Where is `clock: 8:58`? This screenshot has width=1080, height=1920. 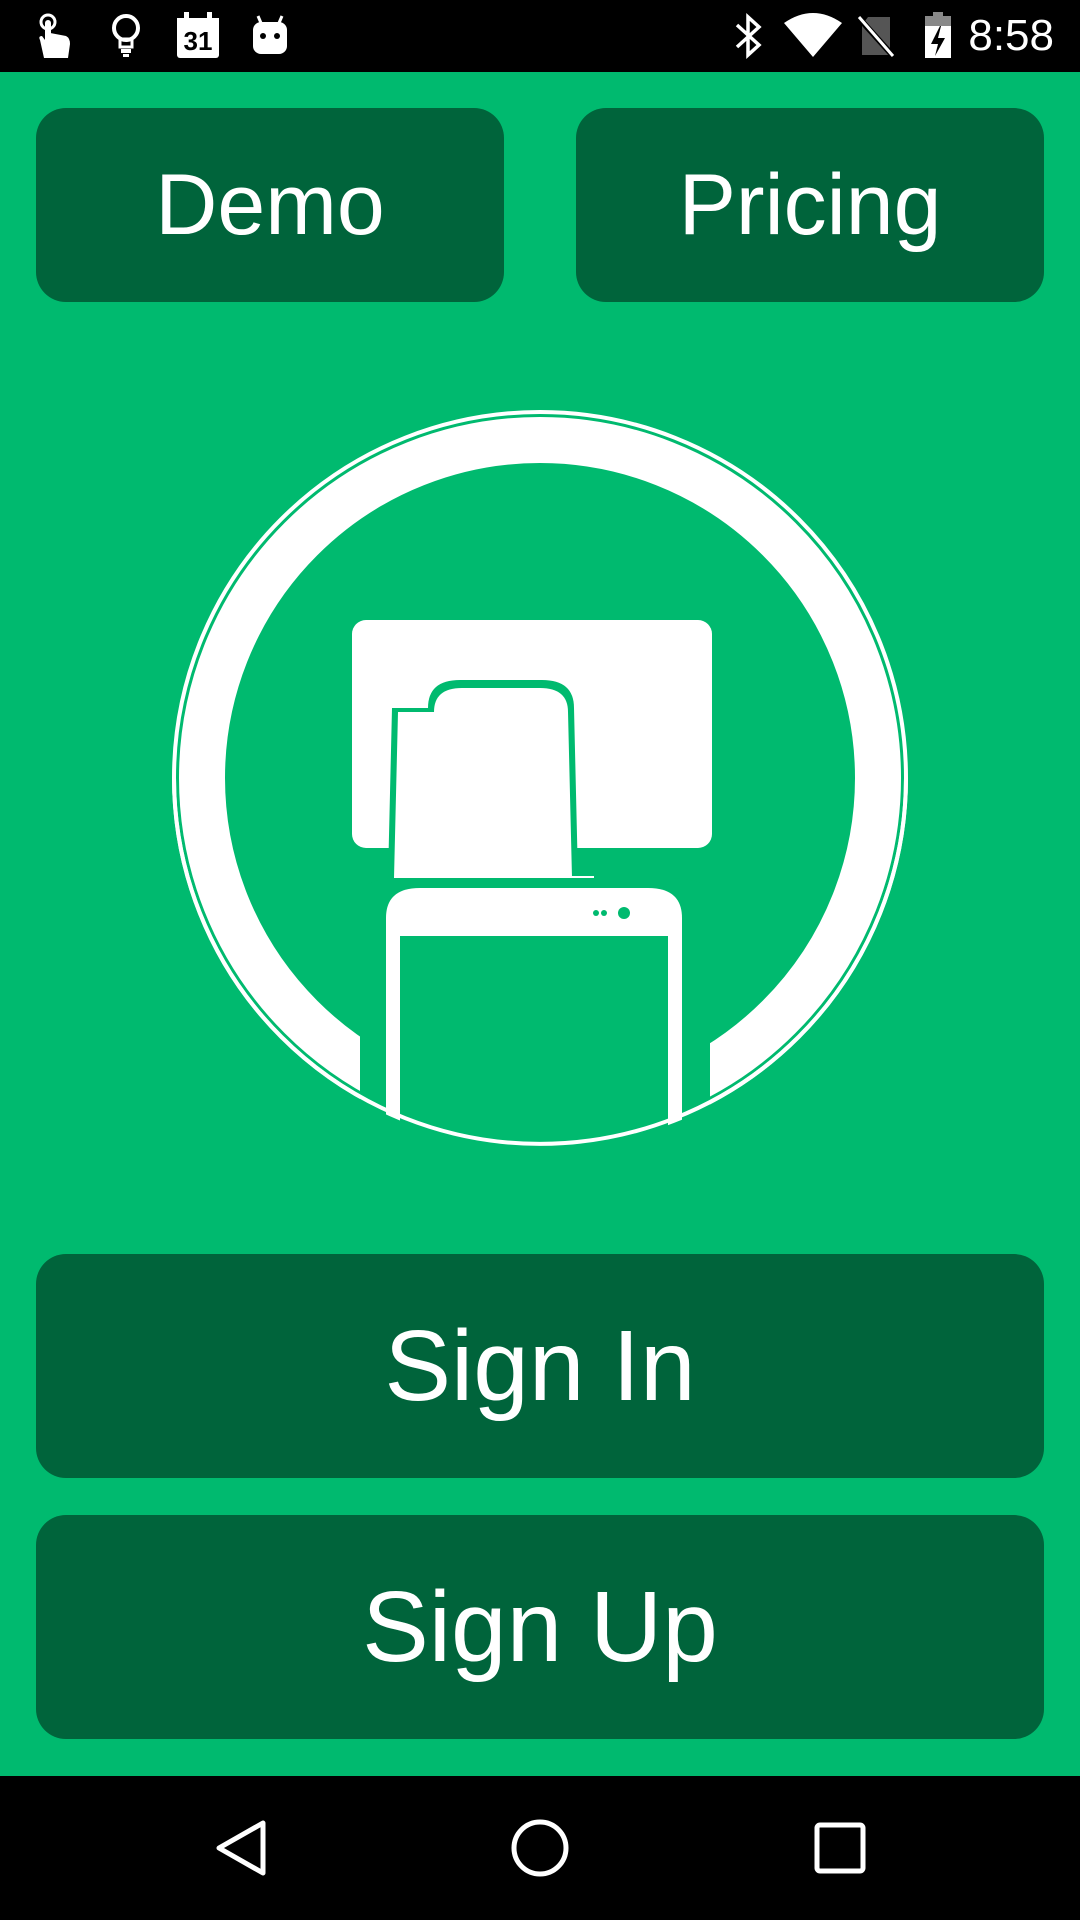
clock: 8:58 is located at coordinates (1011, 35).